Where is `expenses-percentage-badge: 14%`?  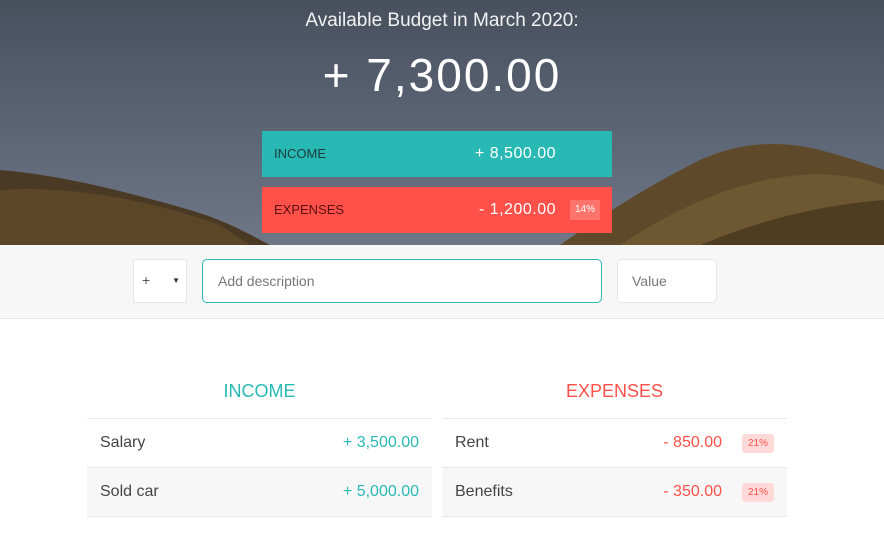
expenses-percentage-badge: 14% is located at coordinates (584, 210).